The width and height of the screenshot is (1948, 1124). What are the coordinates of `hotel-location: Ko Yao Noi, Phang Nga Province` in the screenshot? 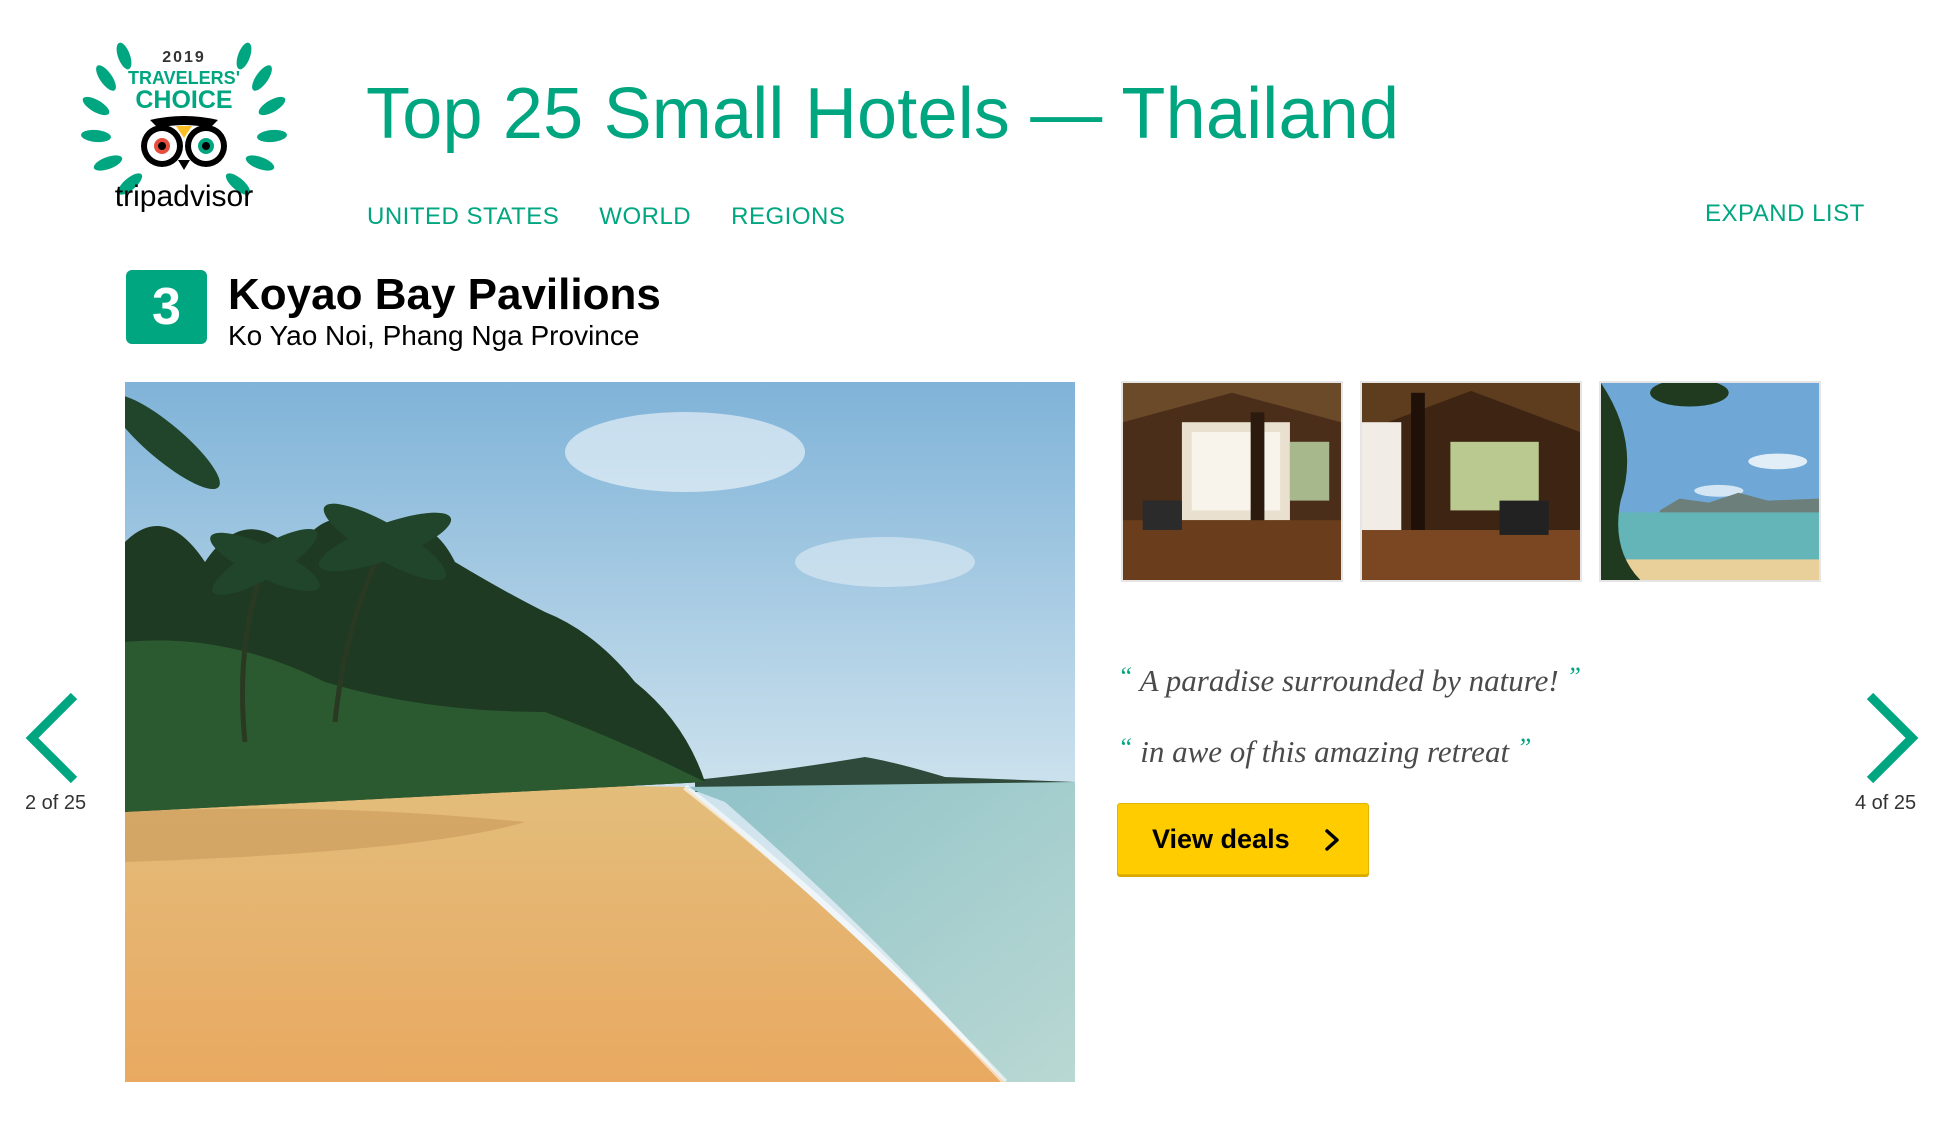 It's located at (434, 335).